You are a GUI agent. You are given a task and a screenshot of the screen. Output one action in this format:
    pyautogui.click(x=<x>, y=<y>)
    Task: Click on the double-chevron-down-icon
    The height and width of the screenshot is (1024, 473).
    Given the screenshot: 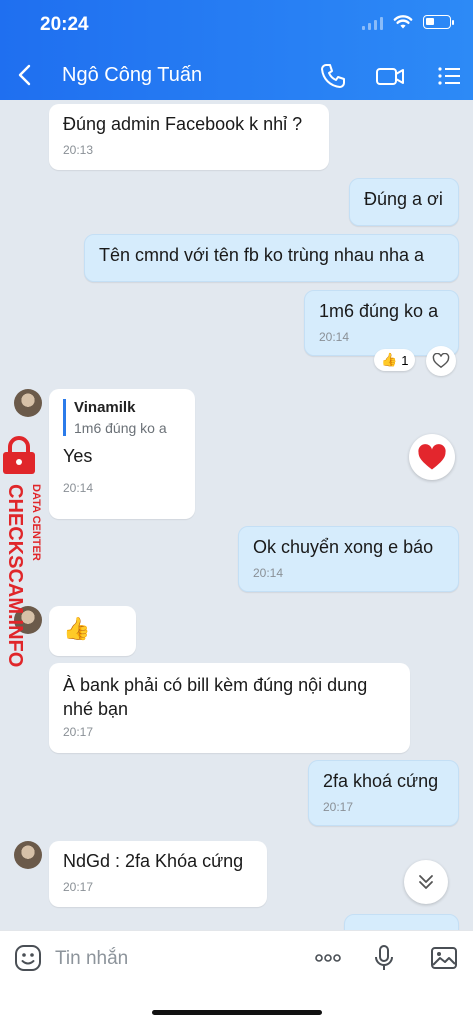 What is the action you would take?
    pyautogui.click(x=426, y=882)
    